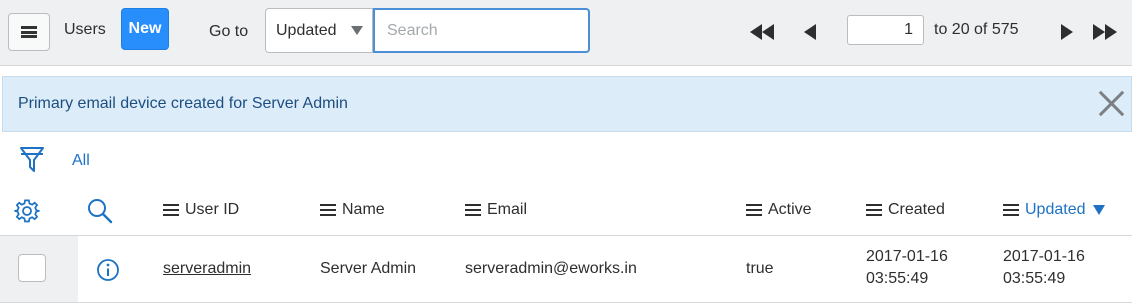 Image resolution: width=1132 pixels, height=304 pixels. Describe the element at coordinates (907, 268) in the screenshot. I see `created-cell: 2017-01-16 03:55:49` at that location.